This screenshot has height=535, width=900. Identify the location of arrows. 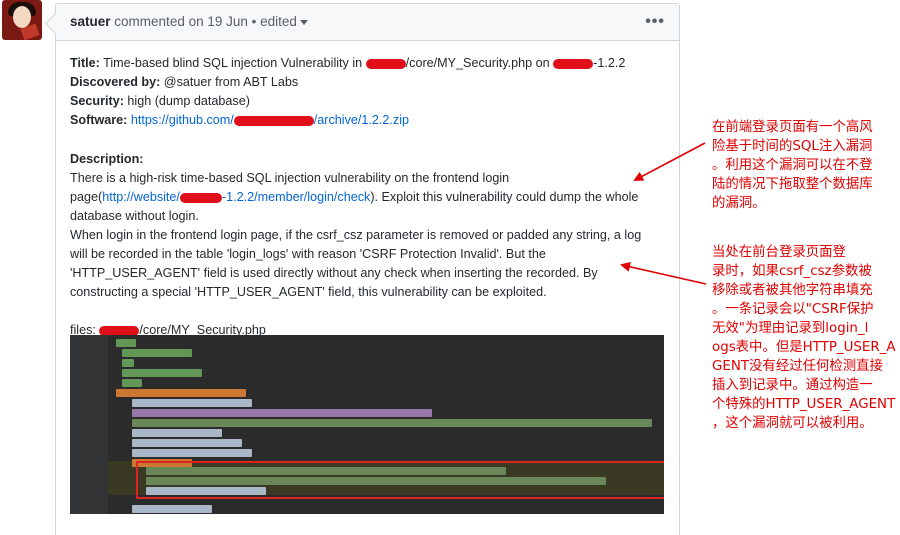
(663, 213).